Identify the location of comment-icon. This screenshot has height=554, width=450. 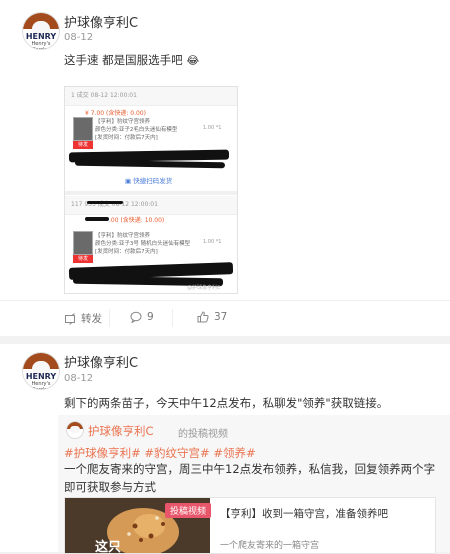
(136, 317).